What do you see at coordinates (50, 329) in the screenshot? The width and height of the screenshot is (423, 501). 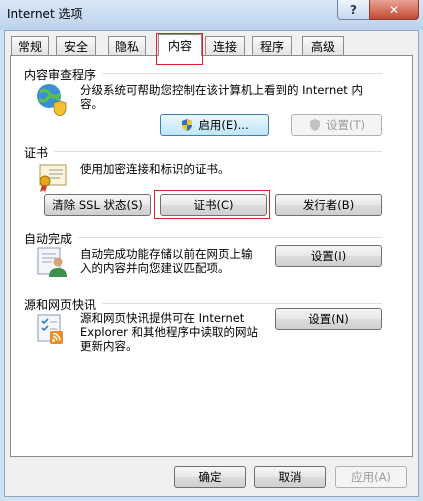 I see `rss-feed-icon` at bounding box center [50, 329].